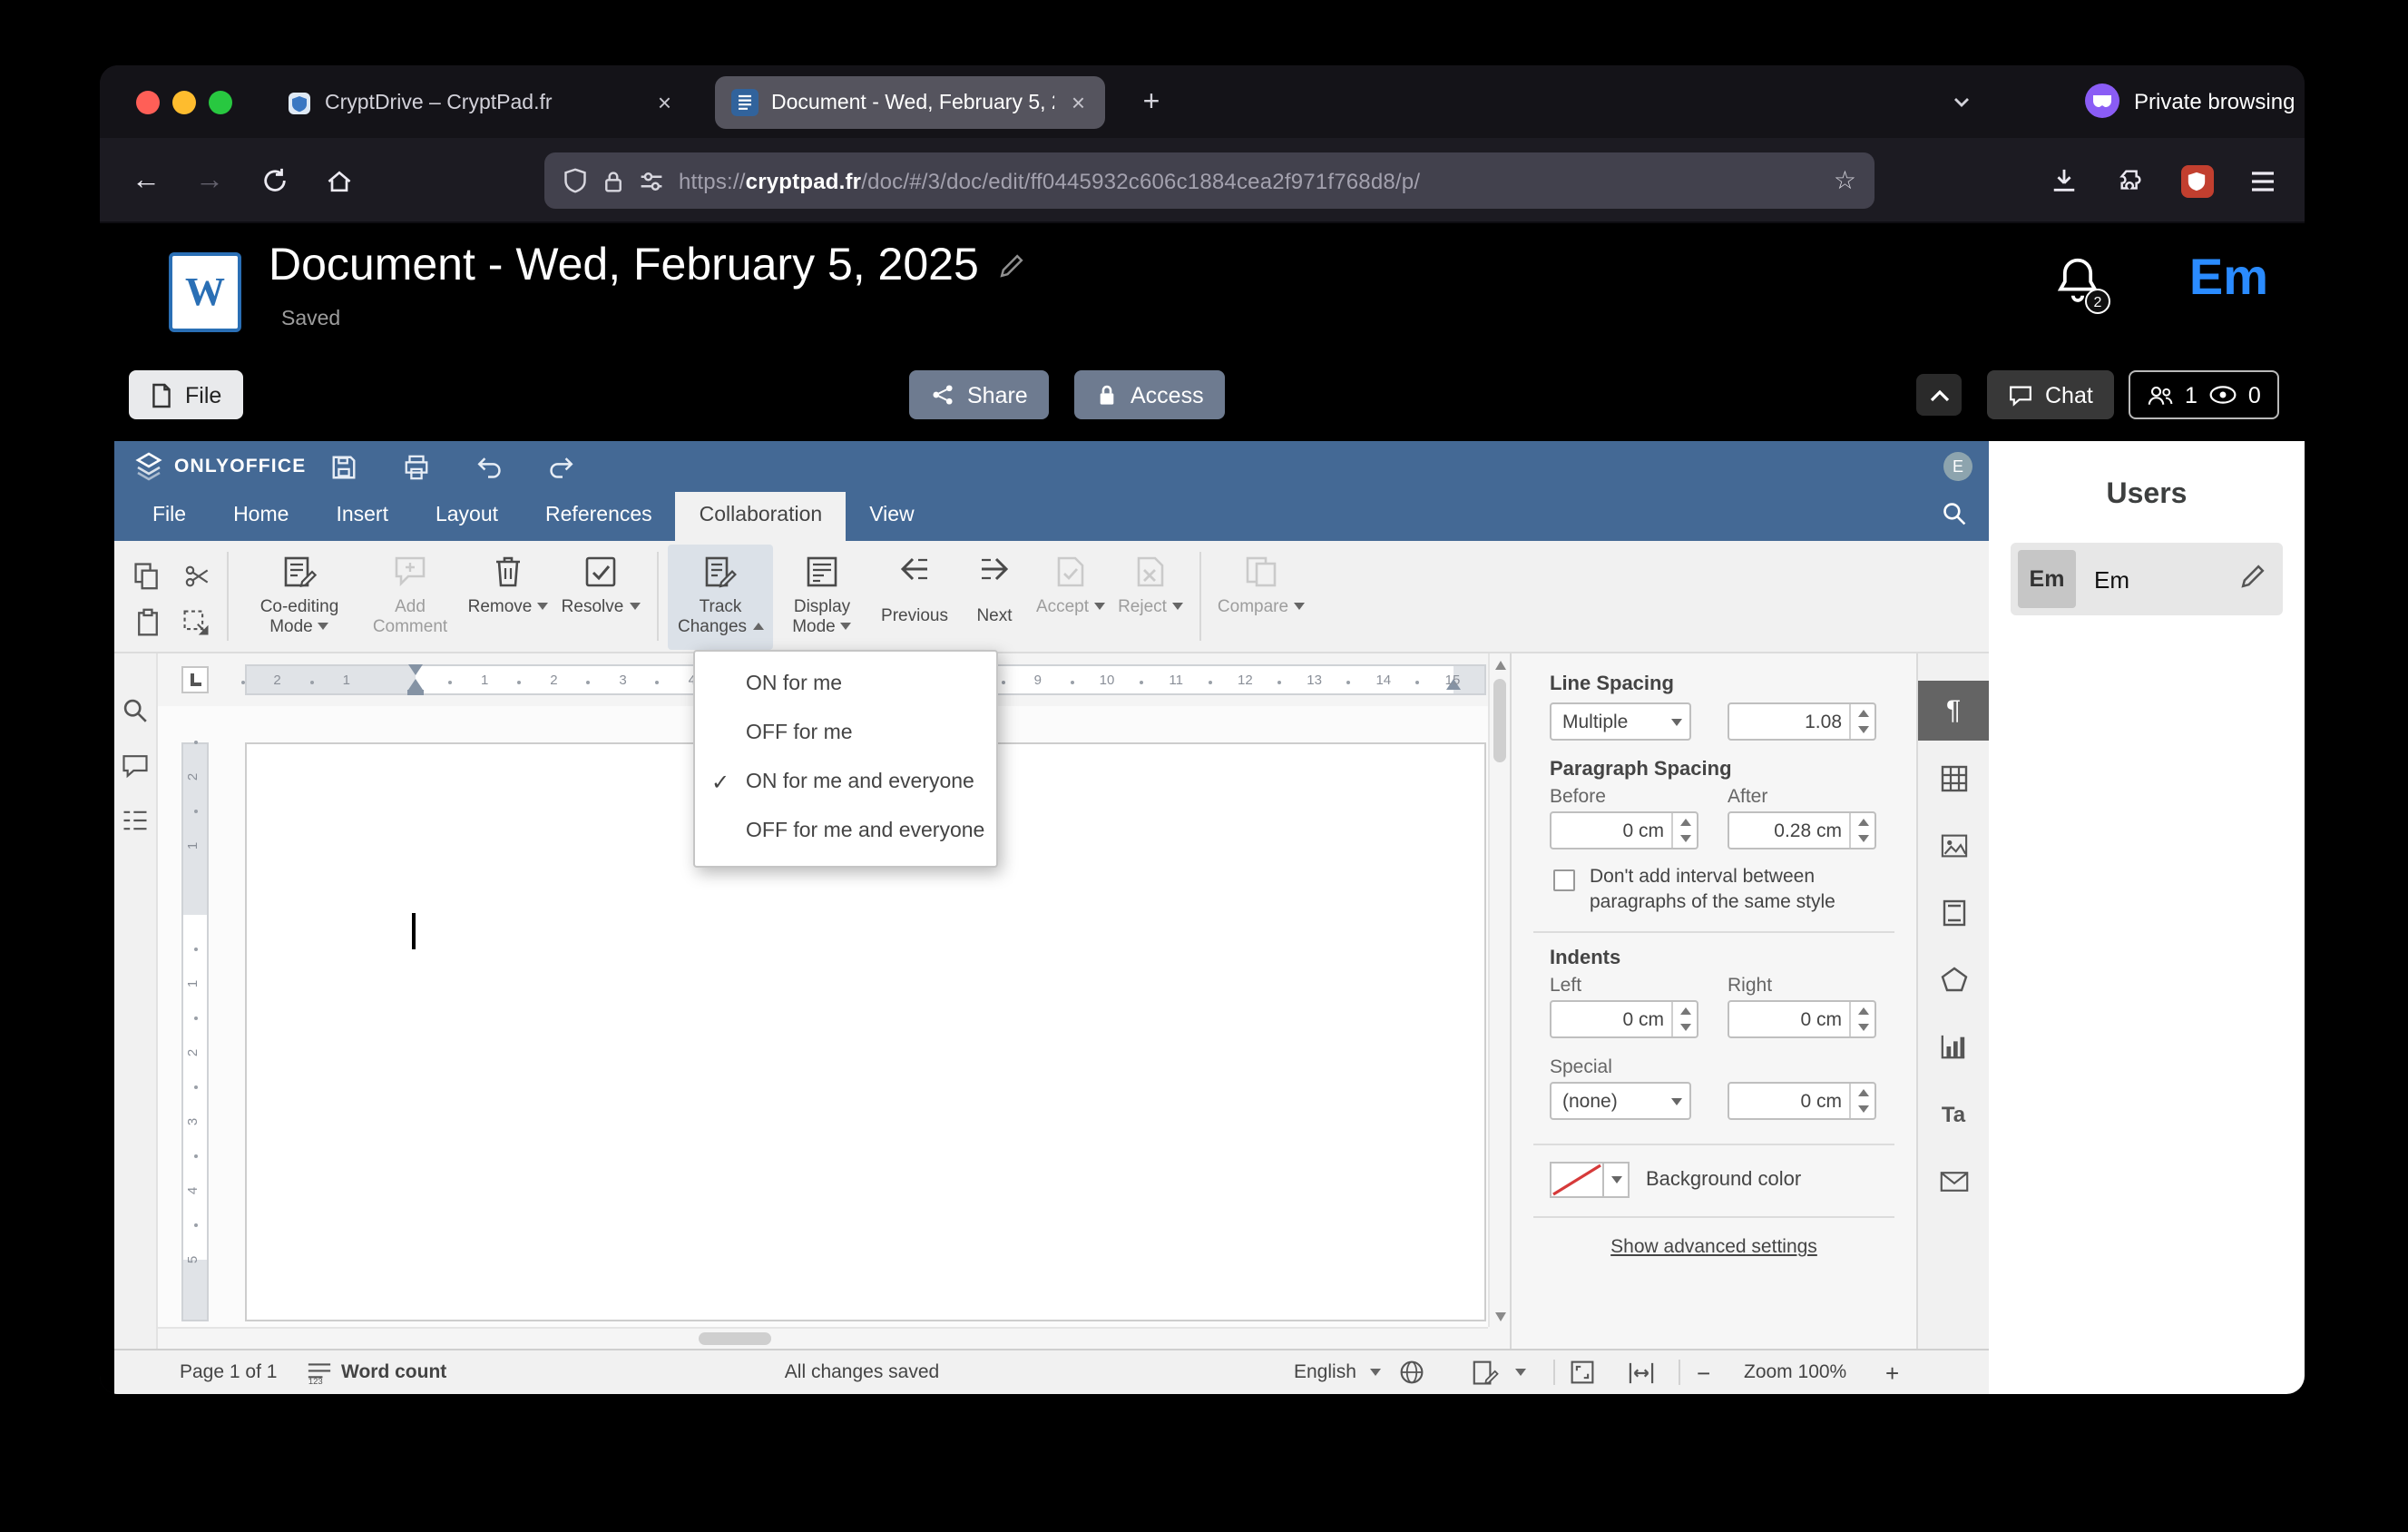 The image size is (2408, 1532). Describe the element at coordinates (563, 466) in the screenshot. I see `redo-icon` at that location.